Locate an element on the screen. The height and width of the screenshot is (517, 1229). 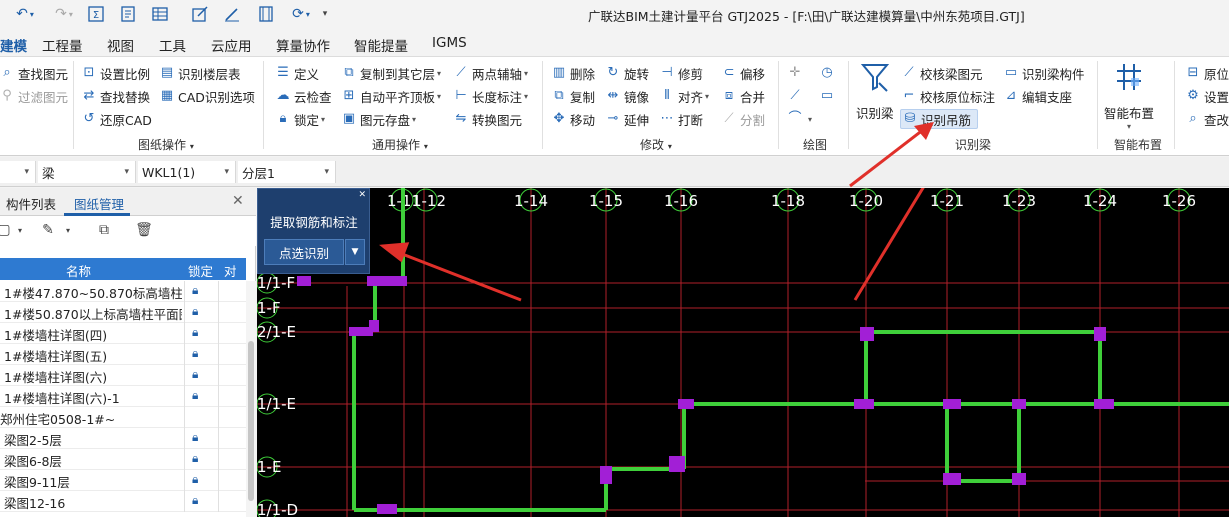
check-inplace-label-button: ⌐ 校核原位标注 is located at coordinates (948, 96).